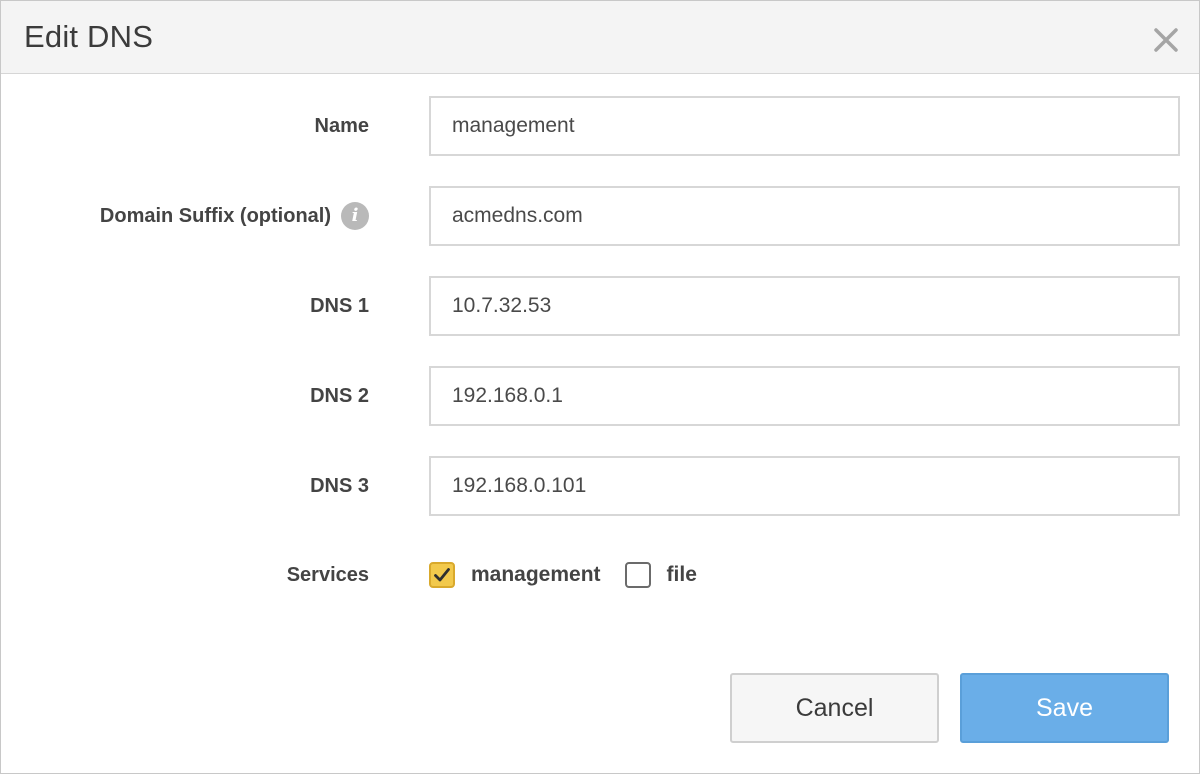 The image size is (1200, 774). I want to click on dns3-input, so click(804, 486).